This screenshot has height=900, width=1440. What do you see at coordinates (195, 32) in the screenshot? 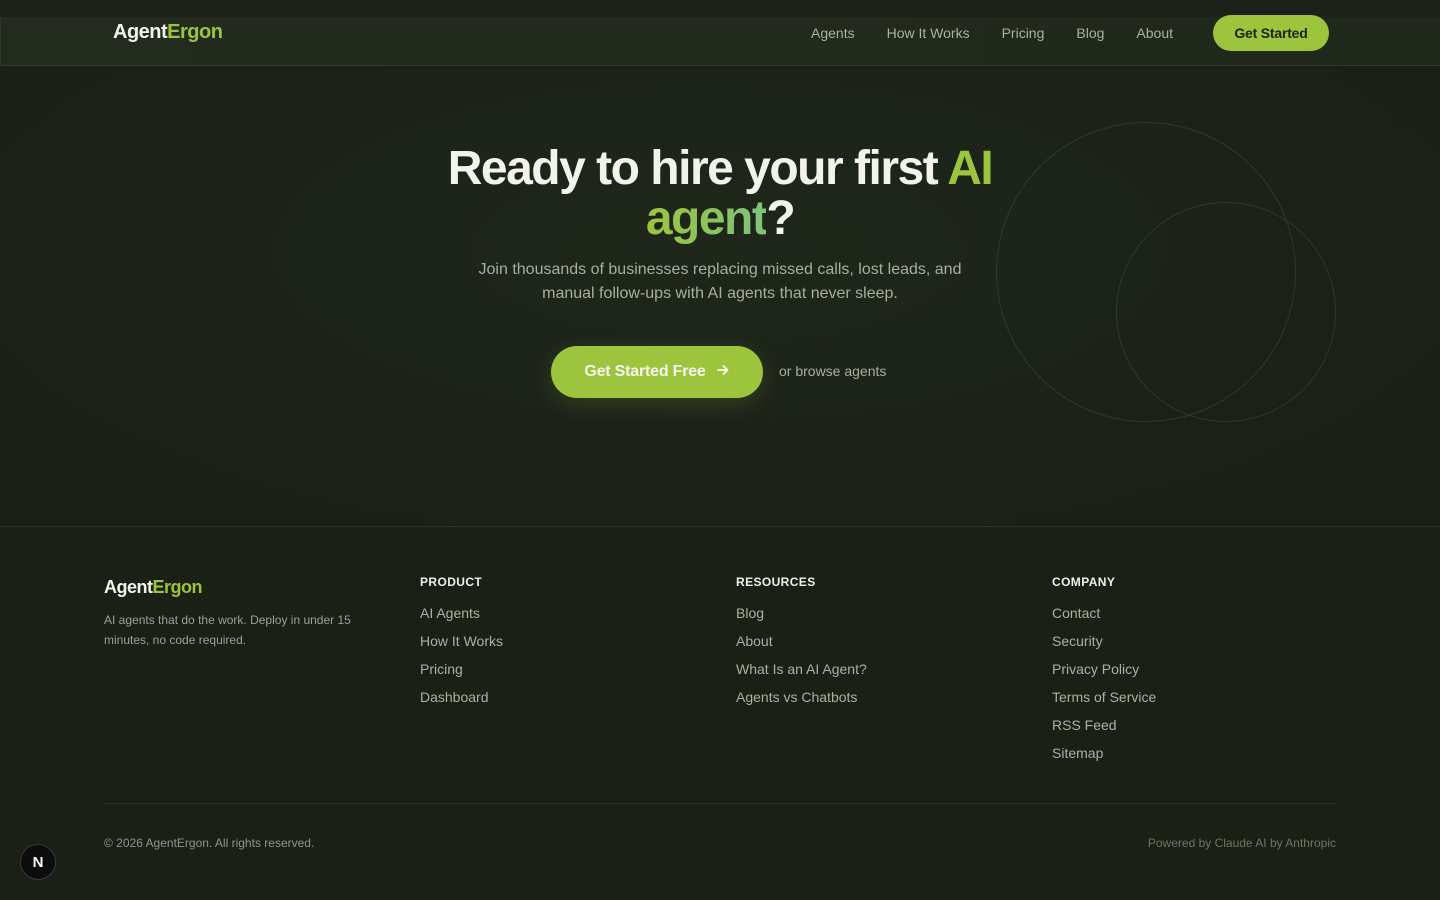
I see `logo-text-ergon: Ergon` at bounding box center [195, 32].